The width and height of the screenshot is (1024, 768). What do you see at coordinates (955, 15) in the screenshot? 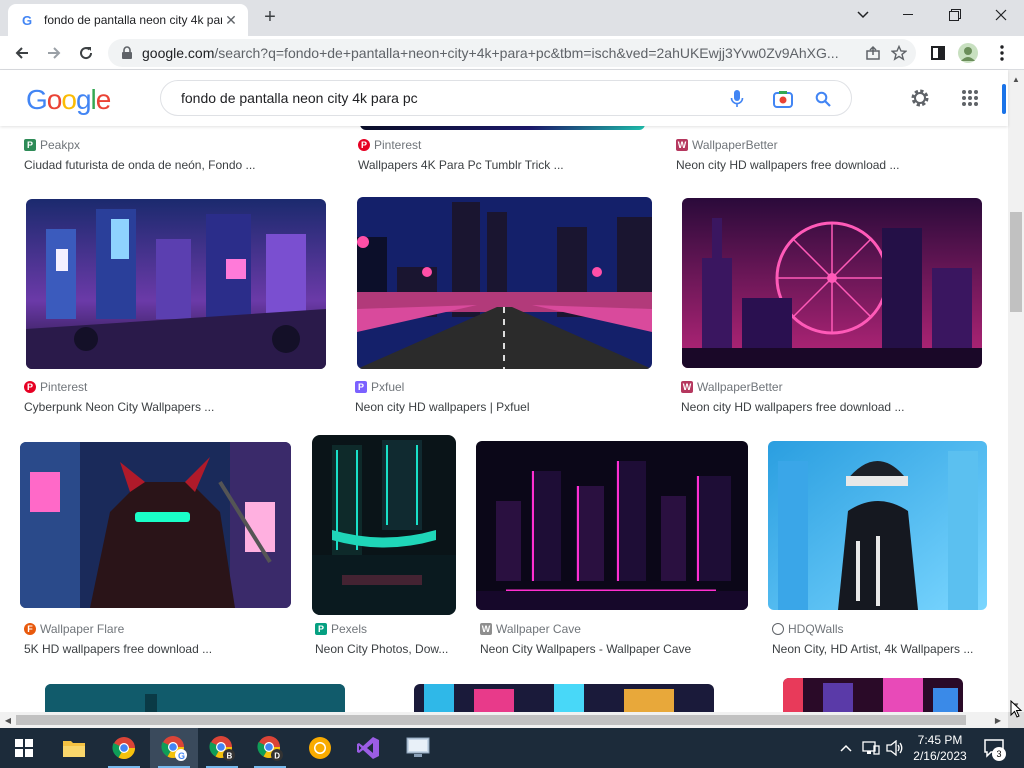
I see `restore-button` at bounding box center [955, 15].